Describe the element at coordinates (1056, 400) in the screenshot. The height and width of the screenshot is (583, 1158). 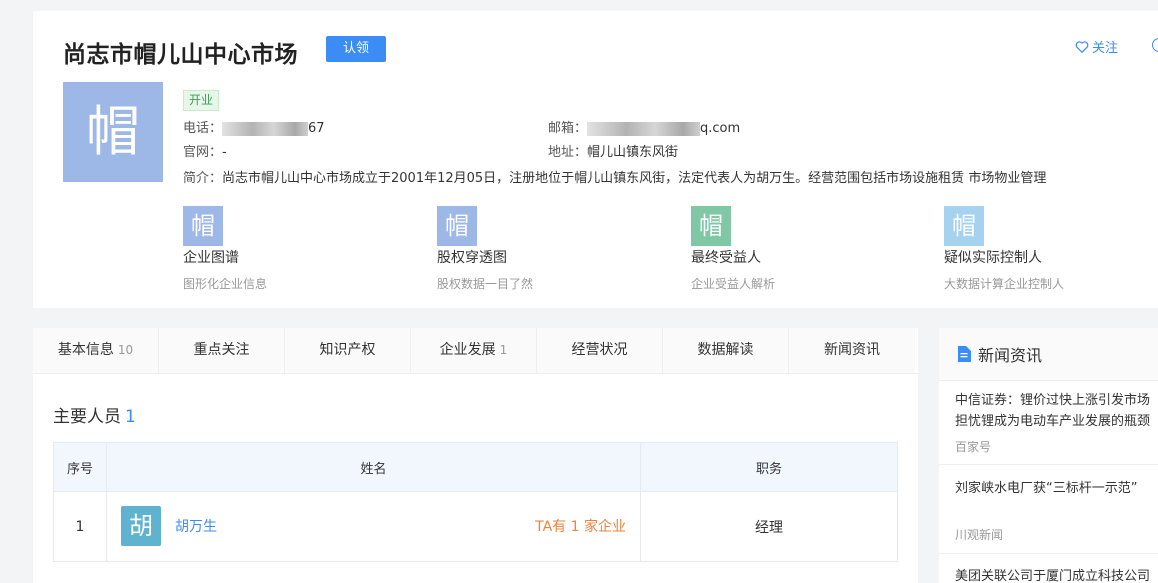
I see `news-item-title-line1: 中信证券：锂价过快上涨引发市场` at that location.